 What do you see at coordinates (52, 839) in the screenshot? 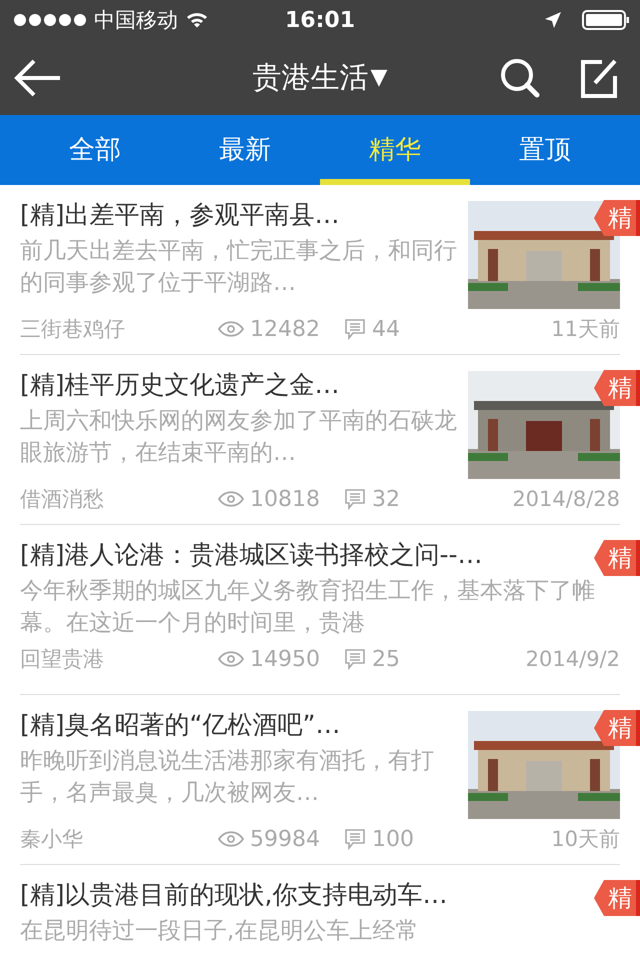
I see `author-name: 秦小华` at bounding box center [52, 839].